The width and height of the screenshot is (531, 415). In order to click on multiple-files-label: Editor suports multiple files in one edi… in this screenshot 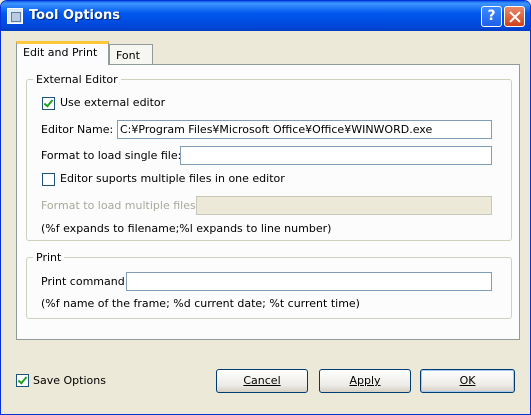, I will do `click(172, 178)`.